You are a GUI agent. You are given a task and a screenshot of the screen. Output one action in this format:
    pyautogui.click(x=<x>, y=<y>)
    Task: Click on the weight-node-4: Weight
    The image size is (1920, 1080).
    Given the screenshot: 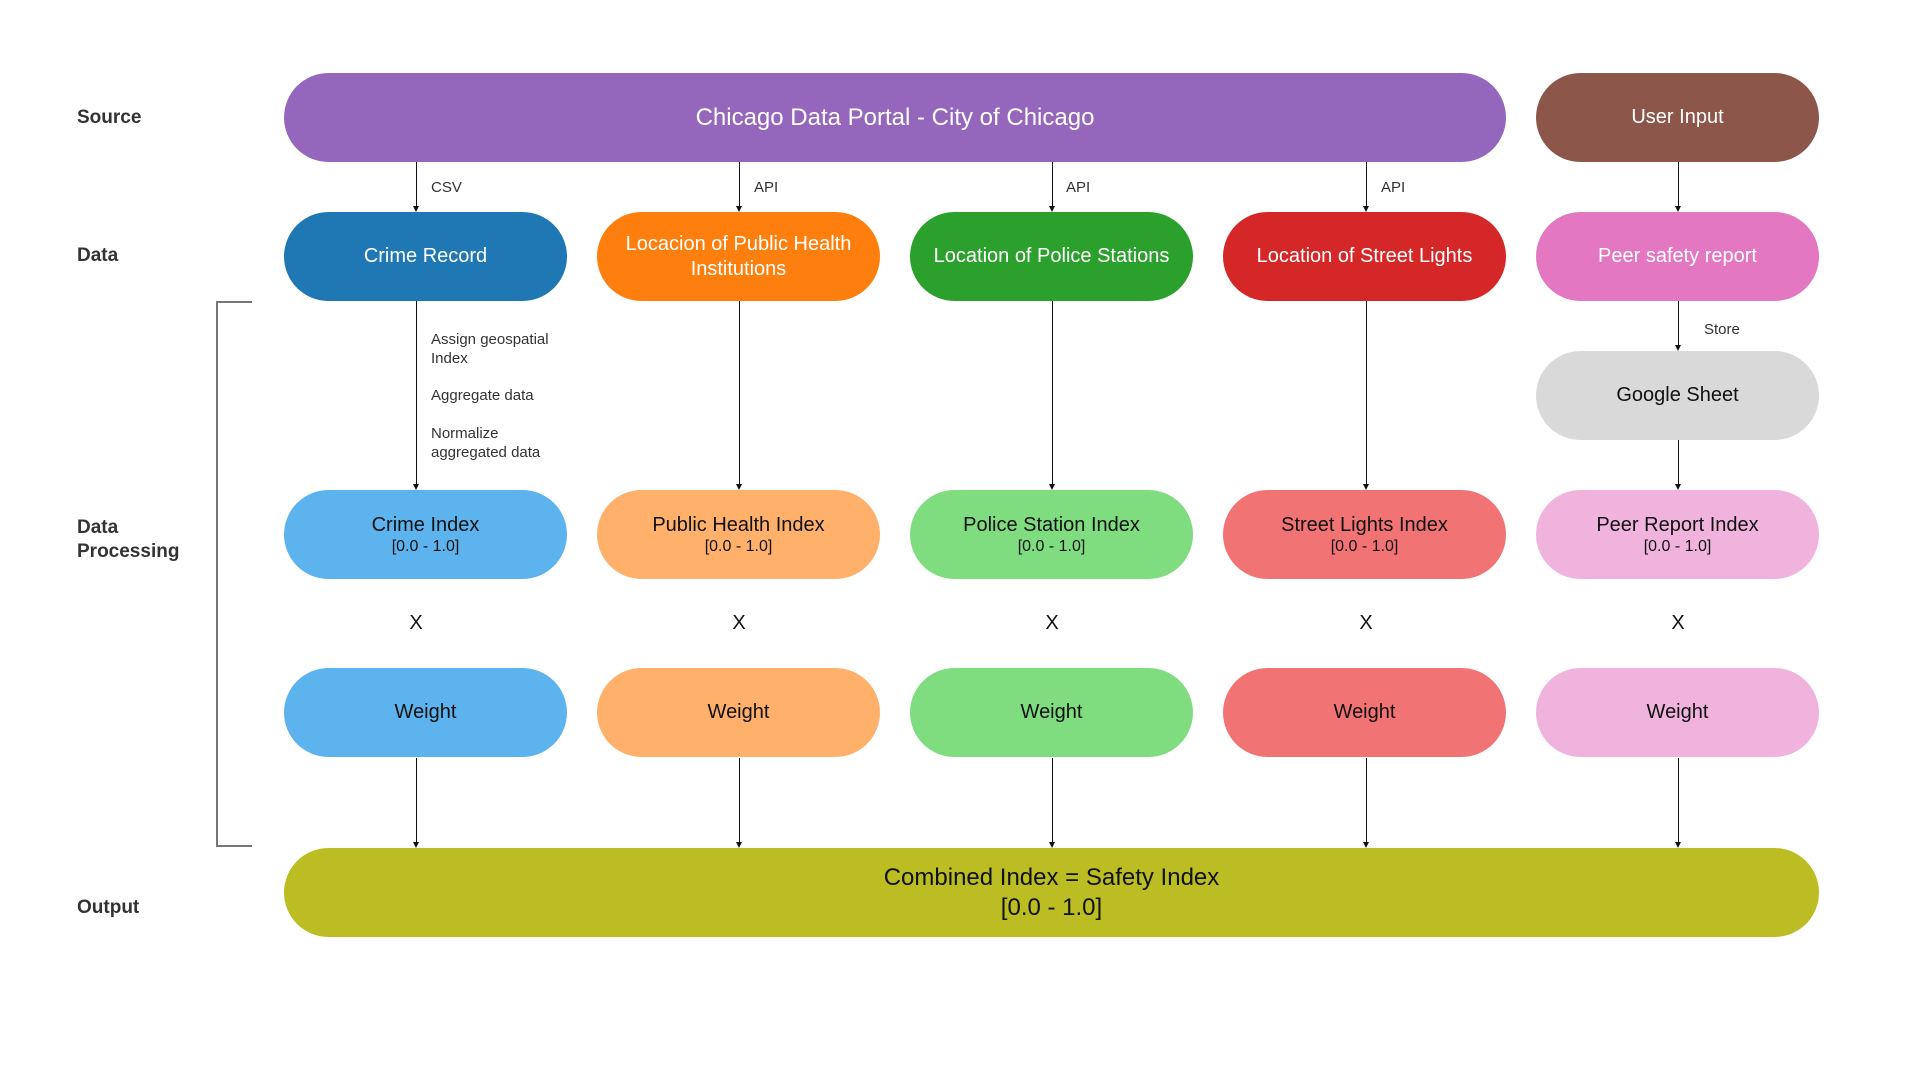 What is the action you would take?
    pyautogui.click(x=1677, y=712)
    